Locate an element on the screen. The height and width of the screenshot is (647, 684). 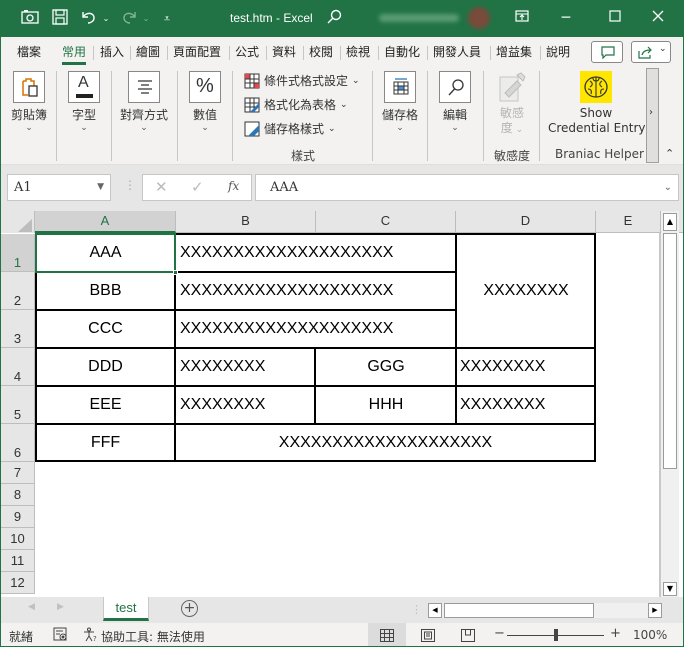
cell-b5: XXXXXXXX is located at coordinates (245, 405).